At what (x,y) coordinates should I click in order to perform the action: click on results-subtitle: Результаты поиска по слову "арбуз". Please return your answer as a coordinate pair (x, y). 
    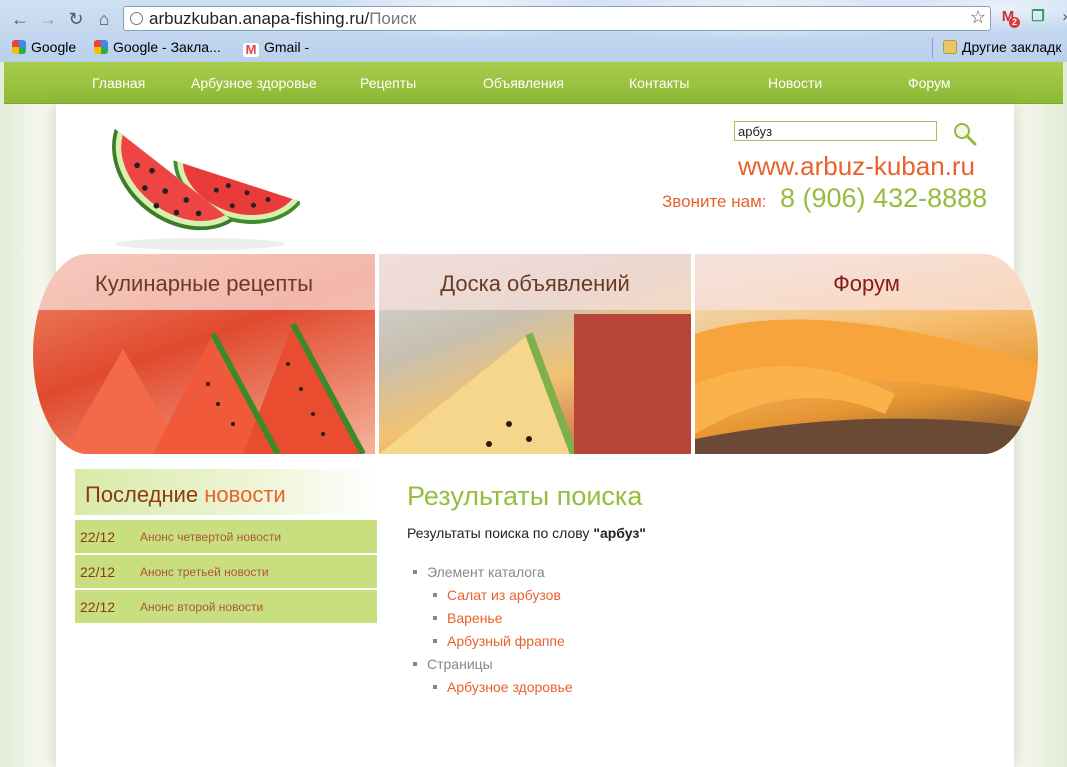
    Looking at the image, I should click on (526, 533).